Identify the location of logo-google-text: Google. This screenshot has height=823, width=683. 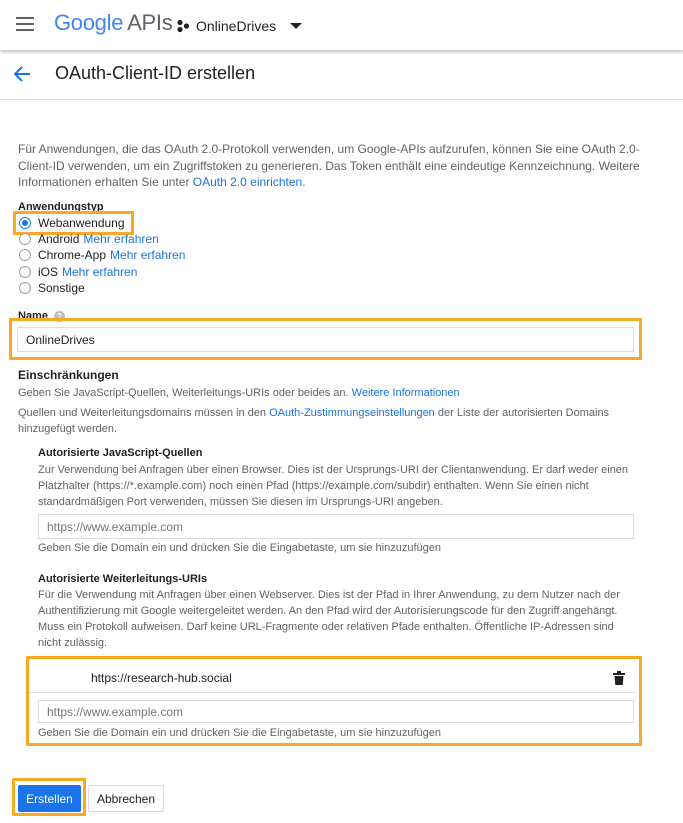
(89, 22).